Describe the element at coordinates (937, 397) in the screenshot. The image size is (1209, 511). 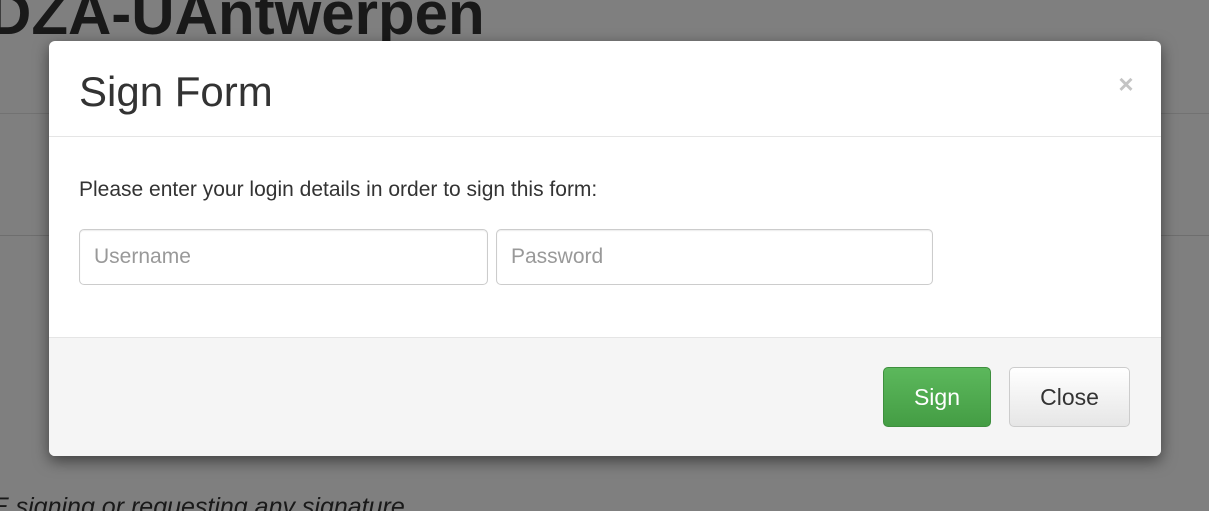
I see `sign-button: Sign` at that location.